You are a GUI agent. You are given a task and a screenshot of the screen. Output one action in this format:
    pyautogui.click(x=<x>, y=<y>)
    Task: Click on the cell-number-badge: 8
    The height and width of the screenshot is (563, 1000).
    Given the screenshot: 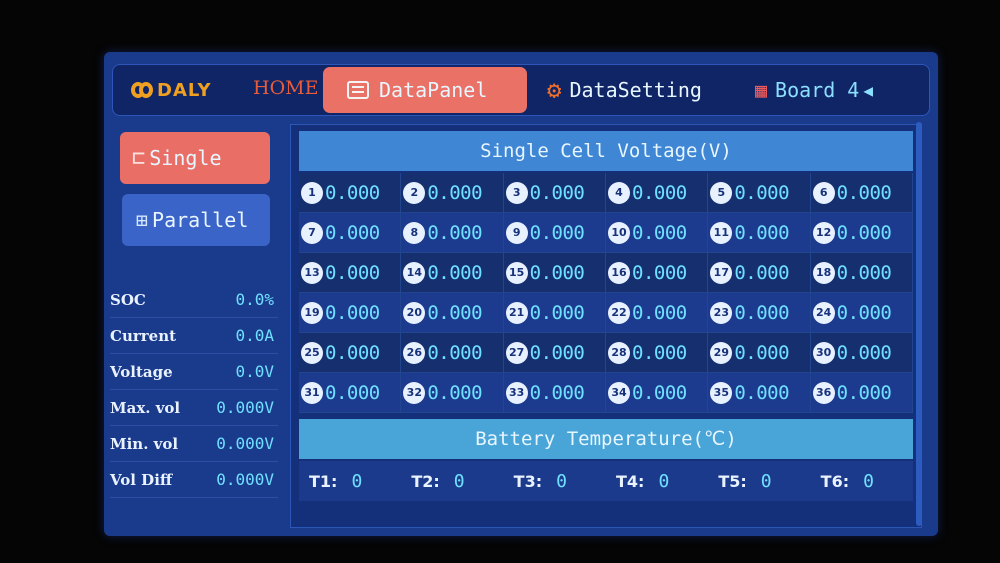 What is the action you would take?
    pyautogui.click(x=414, y=232)
    